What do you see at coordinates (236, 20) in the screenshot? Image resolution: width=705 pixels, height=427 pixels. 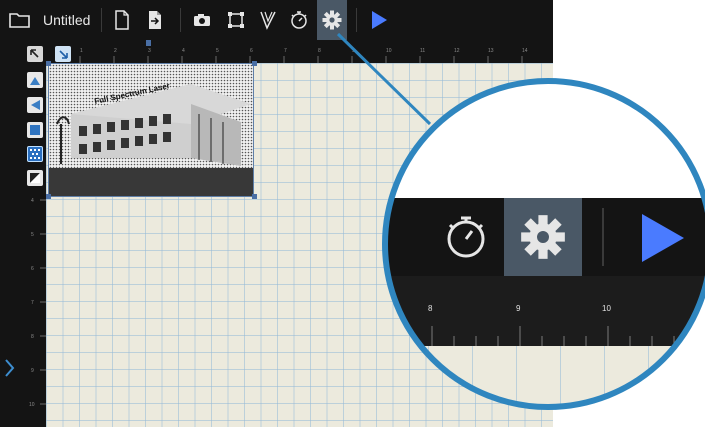 I see `frame-icon` at bounding box center [236, 20].